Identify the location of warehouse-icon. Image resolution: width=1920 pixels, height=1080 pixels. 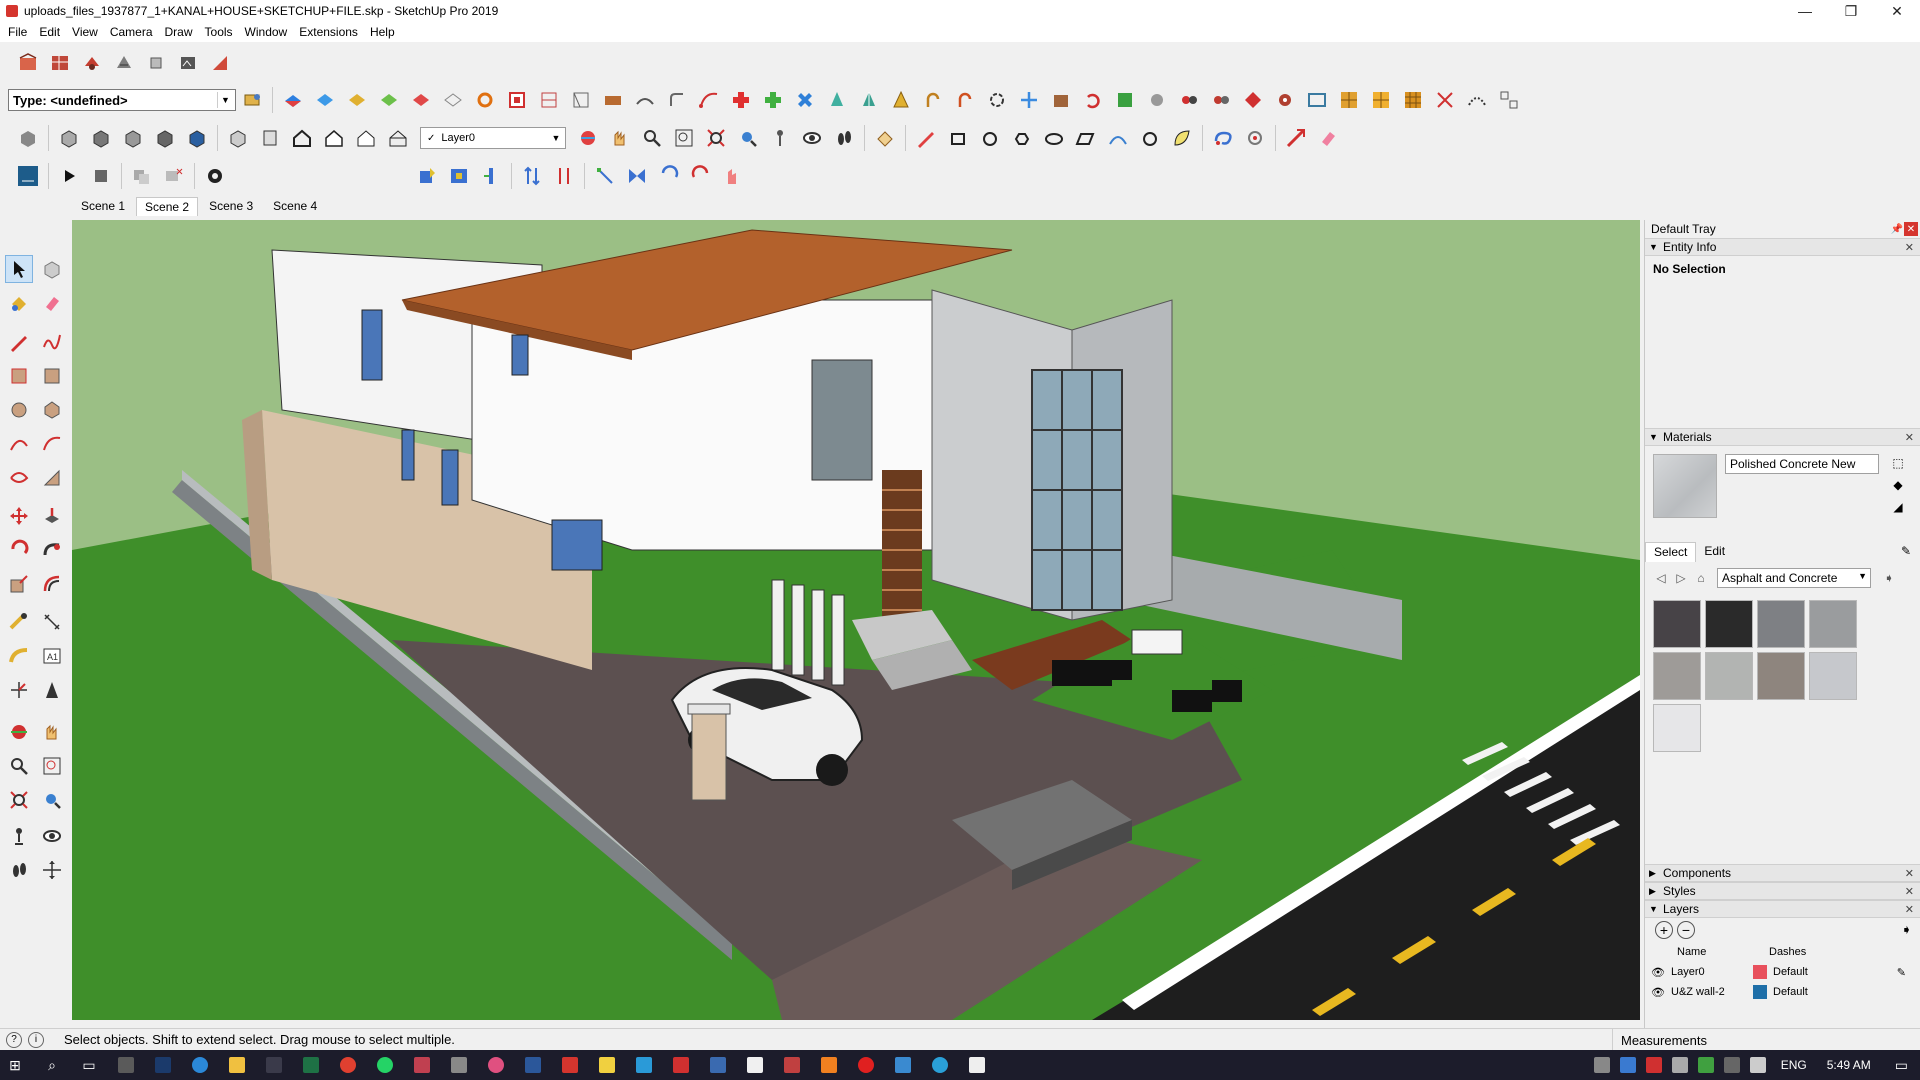
(28, 63).